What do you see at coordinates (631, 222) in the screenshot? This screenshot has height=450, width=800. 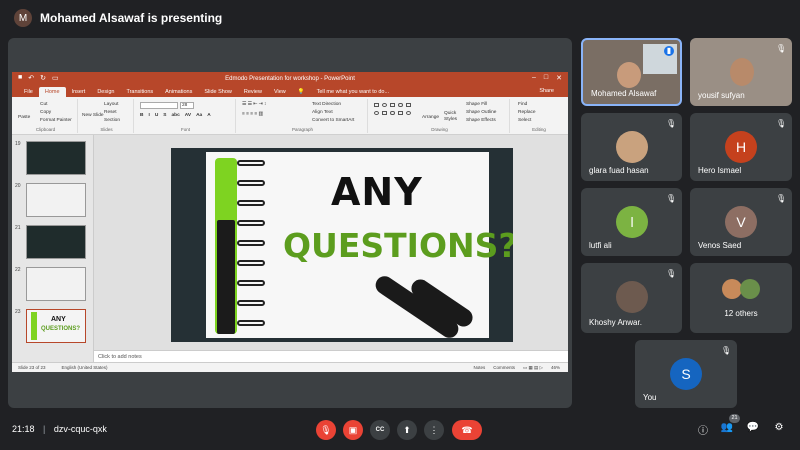 I see `participant-tile: l 🎙 lutfi ali` at bounding box center [631, 222].